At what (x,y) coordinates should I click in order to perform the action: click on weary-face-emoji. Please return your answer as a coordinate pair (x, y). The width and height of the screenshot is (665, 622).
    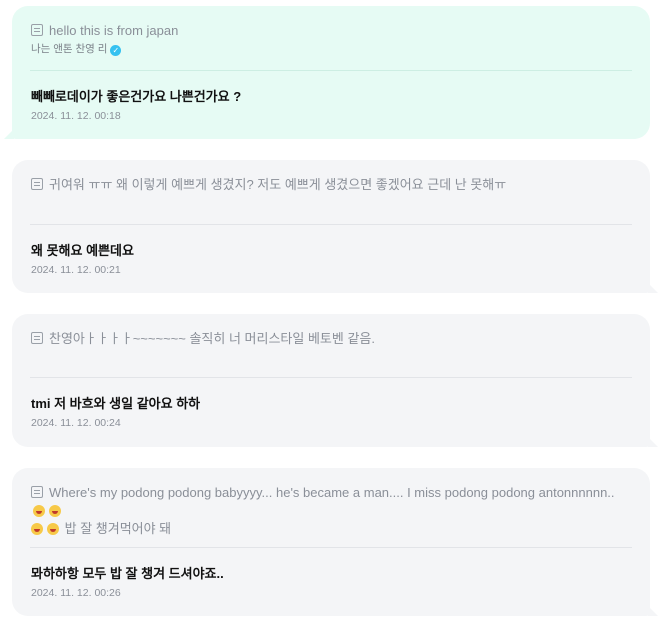
    Looking at the image, I should click on (39, 511).